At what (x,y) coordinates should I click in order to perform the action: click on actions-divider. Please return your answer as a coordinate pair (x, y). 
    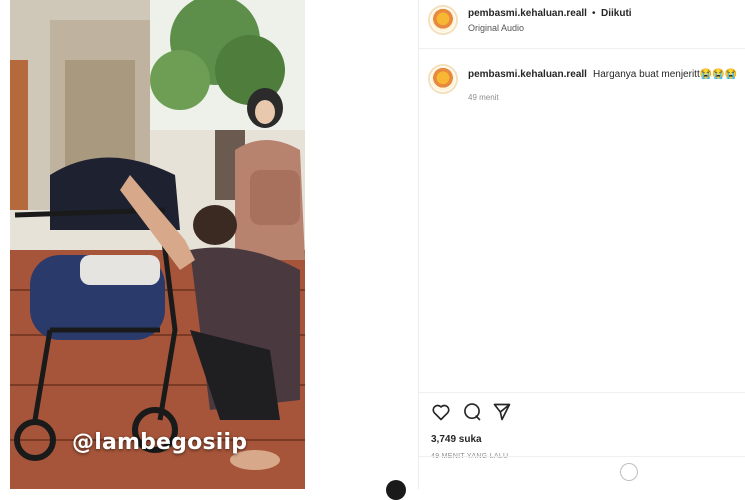
    Looking at the image, I should click on (582, 392).